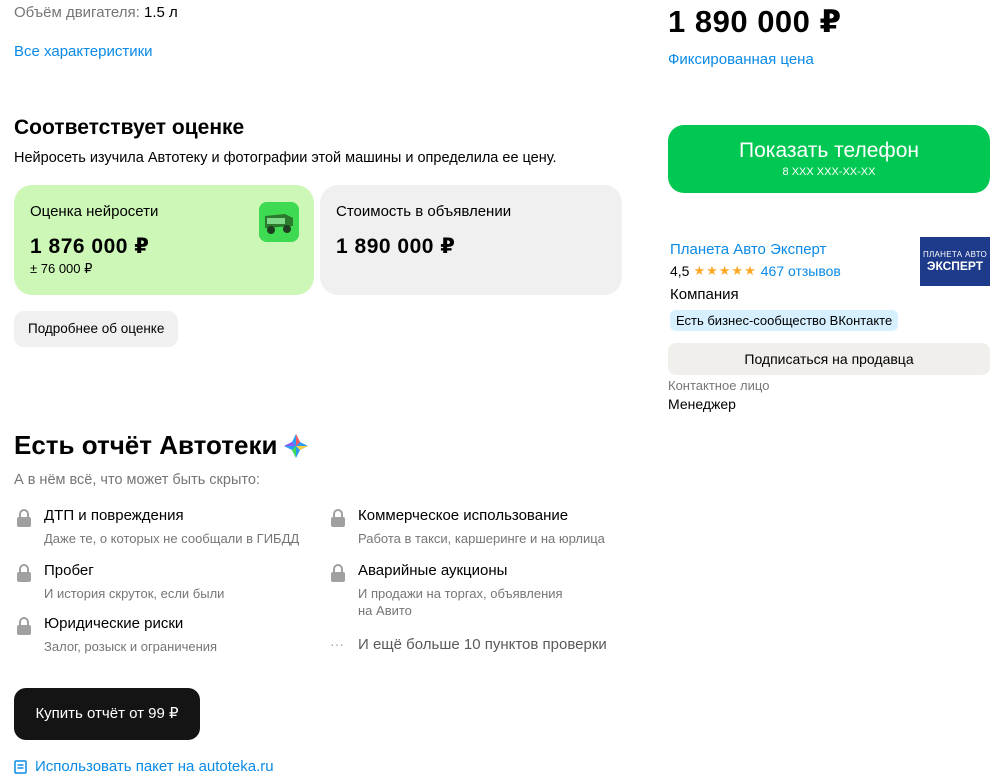 This screenshot has width=999, height=784. Describe the element at coordinates (96, 329) in the screenshot. I see `estimate-details-button: Подробнее об оценке` at that location.